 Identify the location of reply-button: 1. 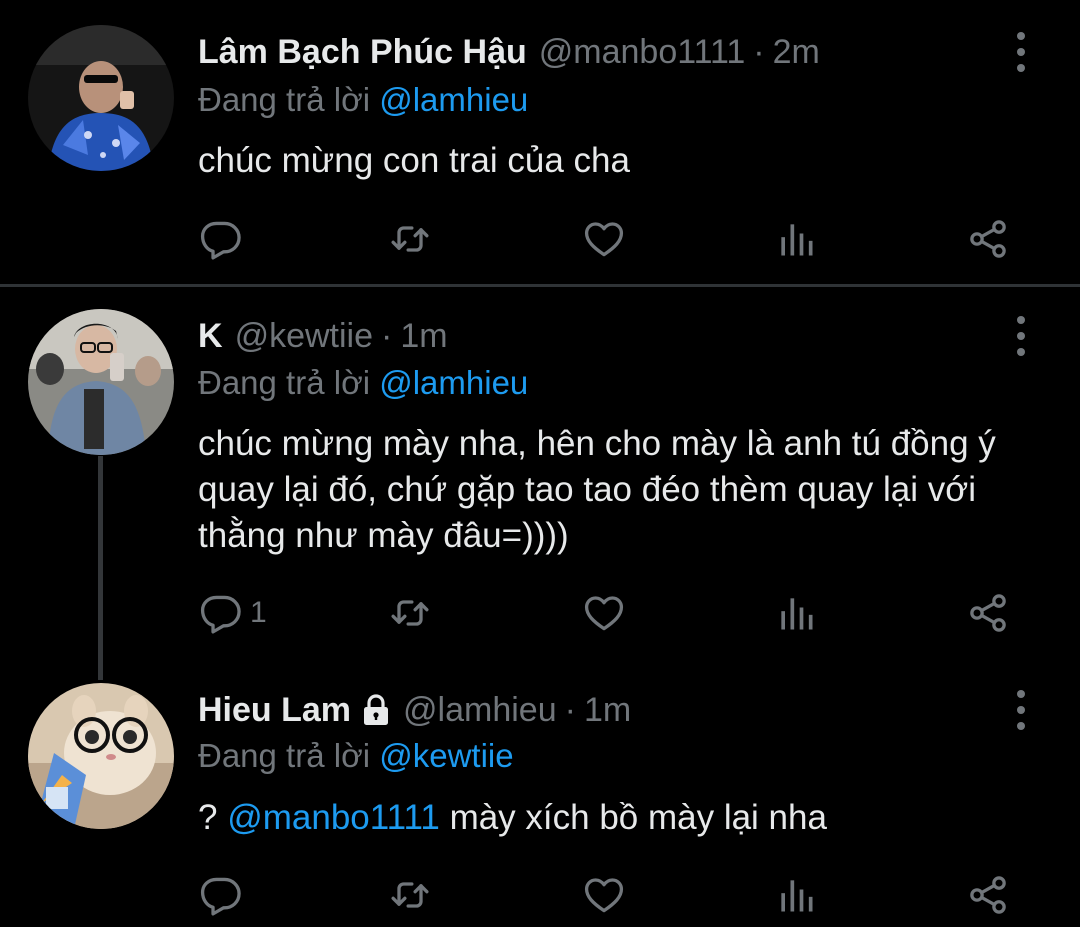
(232, 613).